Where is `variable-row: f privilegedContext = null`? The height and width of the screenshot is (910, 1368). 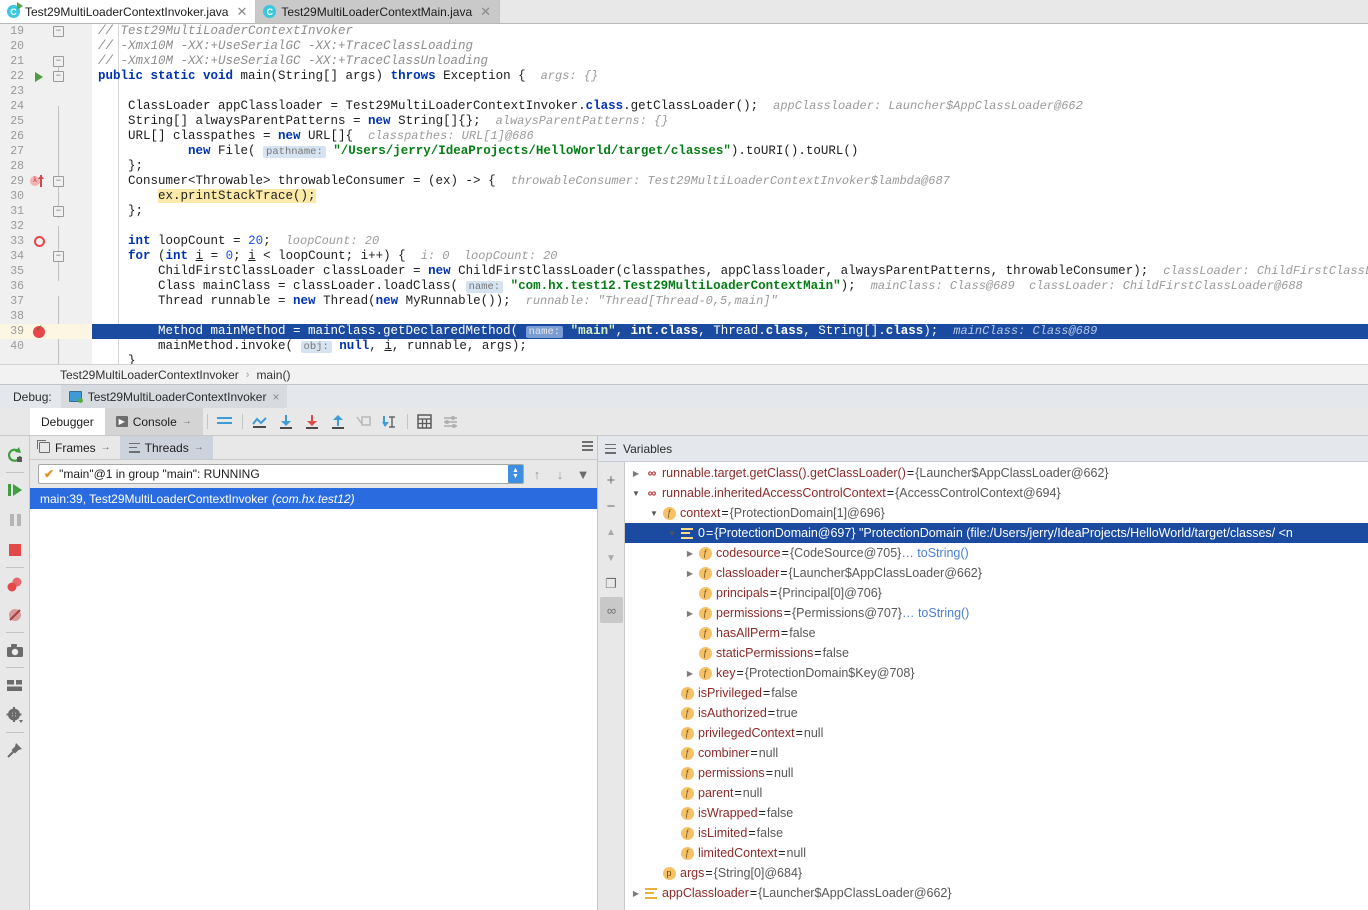 variable-row: f privilegedContext = null is located at coordinates (996, 733).